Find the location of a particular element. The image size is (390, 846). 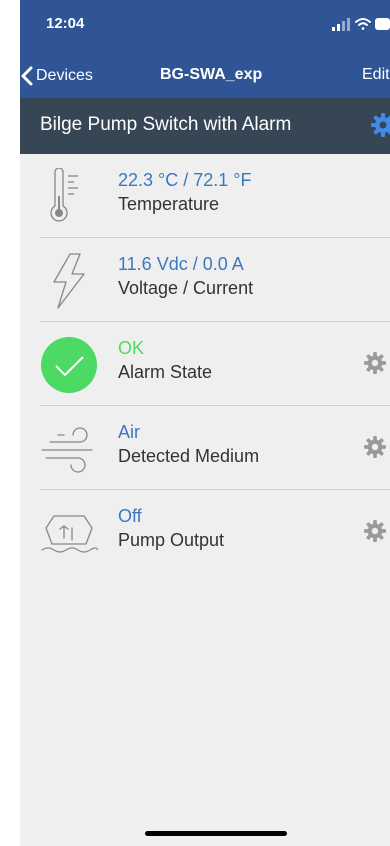

pump-icon is located at coordinates (69, 534).